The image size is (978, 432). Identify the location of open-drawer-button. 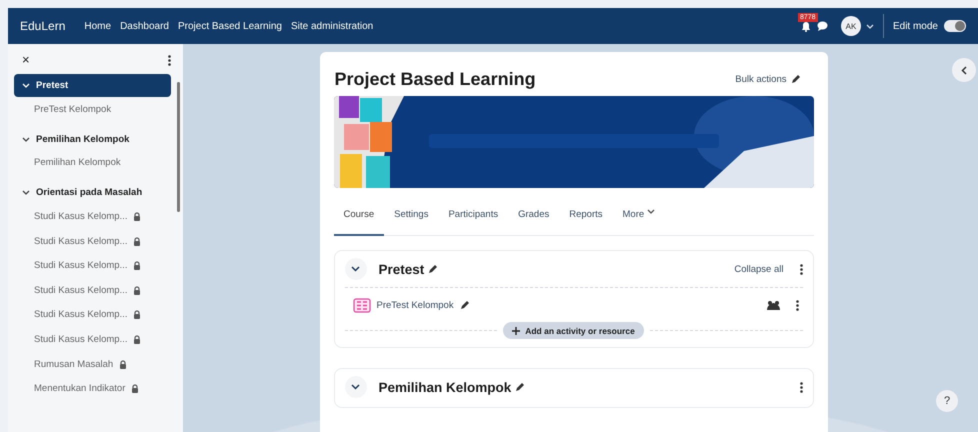
(964, 70).